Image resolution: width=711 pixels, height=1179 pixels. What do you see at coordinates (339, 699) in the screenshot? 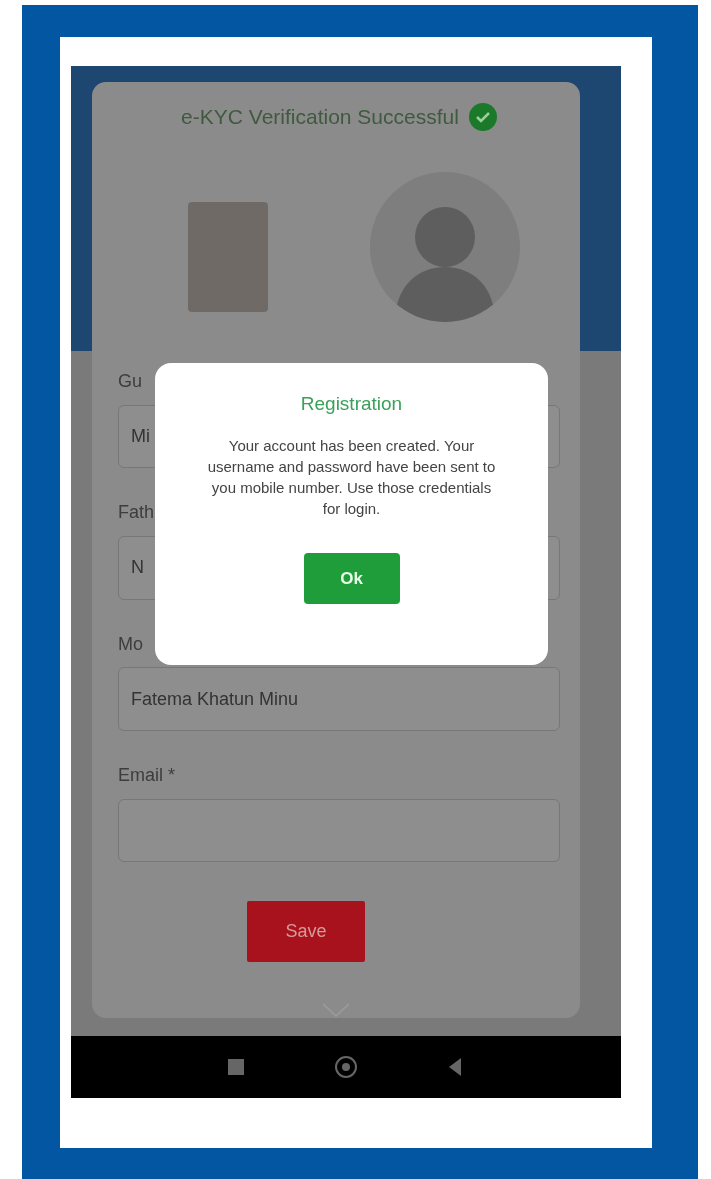
I see `input-field: Fatema Khatun Minu` at bounding box center [339, 699].